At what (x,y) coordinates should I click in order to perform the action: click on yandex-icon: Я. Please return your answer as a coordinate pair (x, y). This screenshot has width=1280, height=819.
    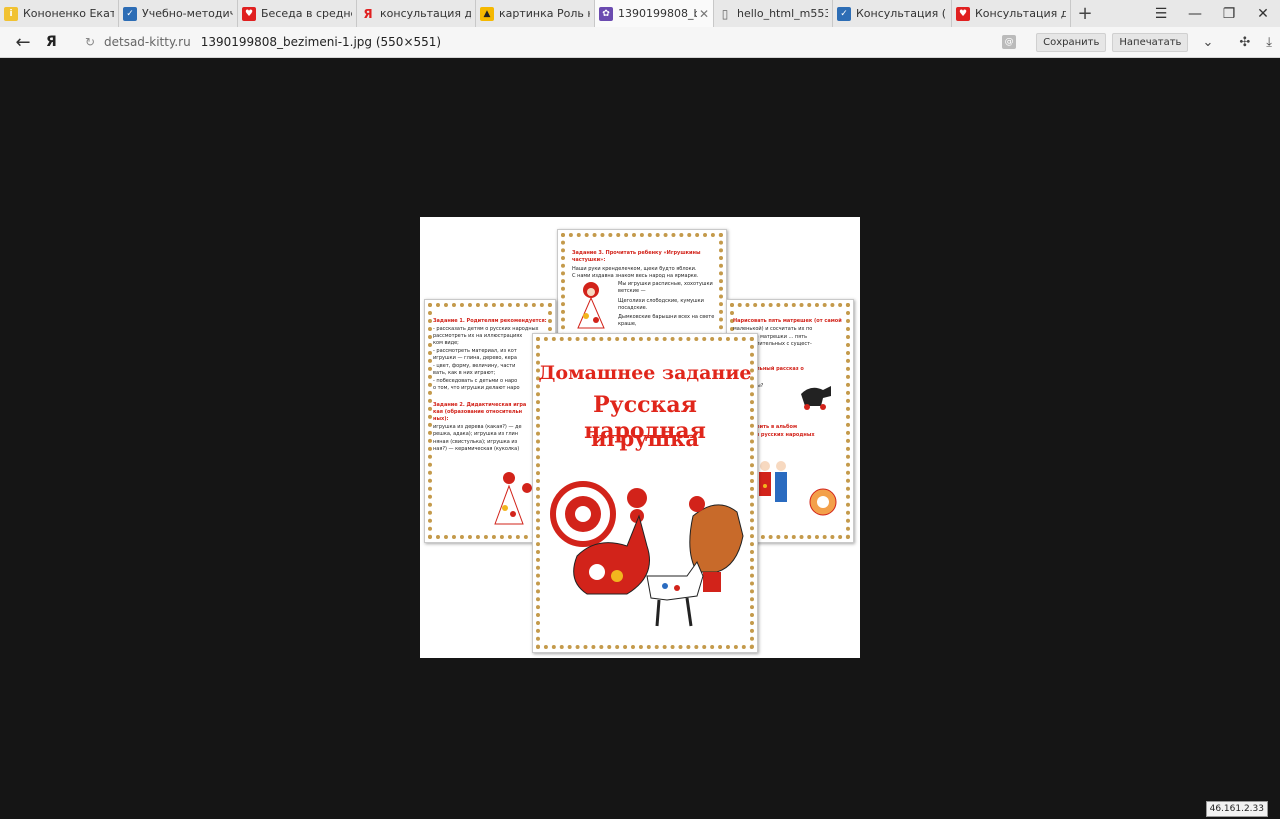
    Looking at the image, I should click on (368, 13).